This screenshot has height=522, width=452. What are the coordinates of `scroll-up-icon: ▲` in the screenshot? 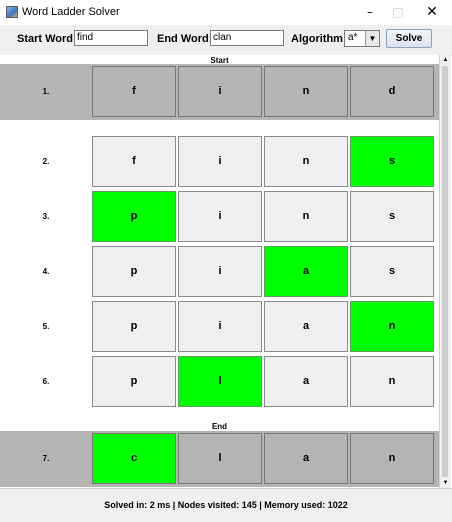 It's located at (445, 60).